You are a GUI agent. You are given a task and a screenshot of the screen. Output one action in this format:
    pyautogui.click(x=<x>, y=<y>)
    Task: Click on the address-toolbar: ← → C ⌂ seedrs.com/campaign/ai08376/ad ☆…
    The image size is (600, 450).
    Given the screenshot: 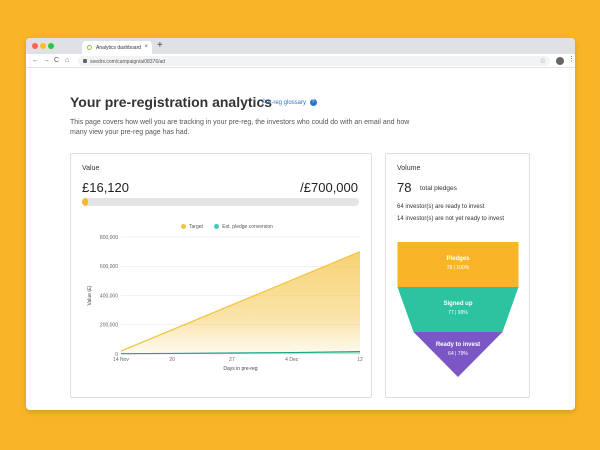 What is the action you would take?
    pyautogui.click(x=300, y=61)
    